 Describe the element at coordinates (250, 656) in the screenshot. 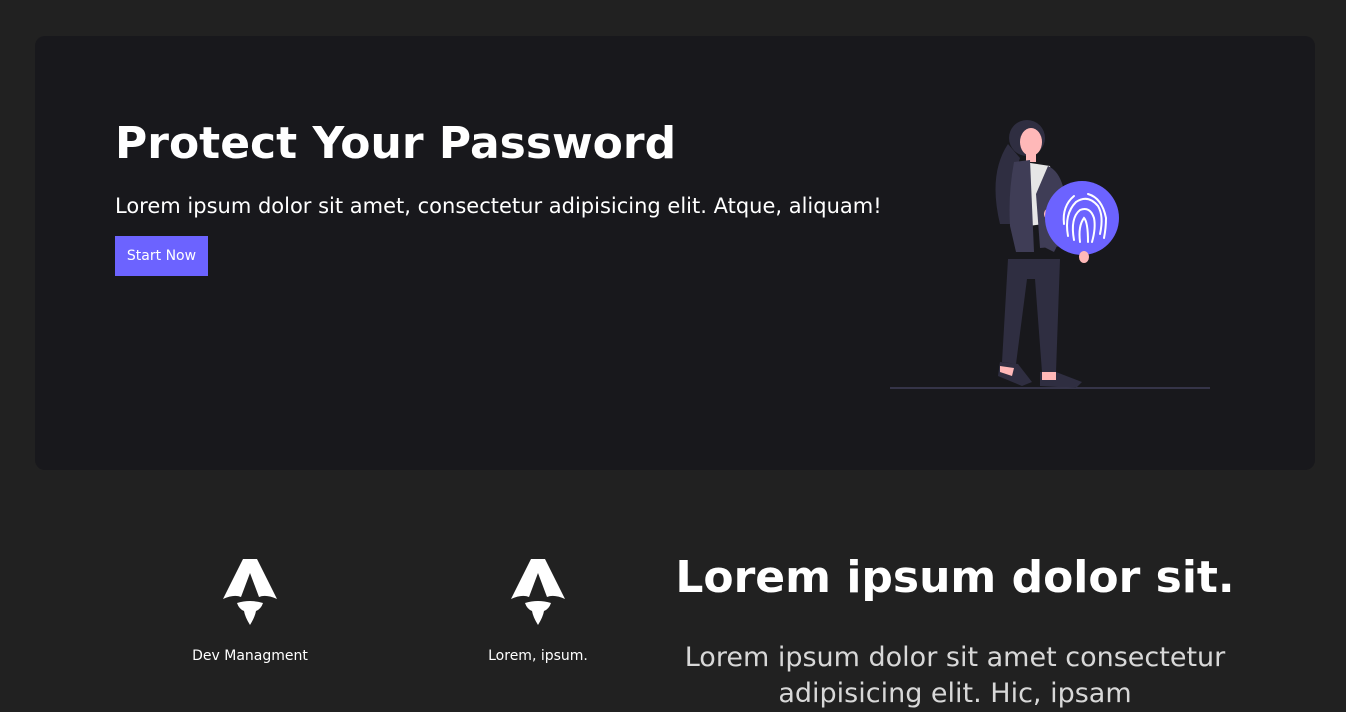

I see `feature-label: Dev Managment` at that location.